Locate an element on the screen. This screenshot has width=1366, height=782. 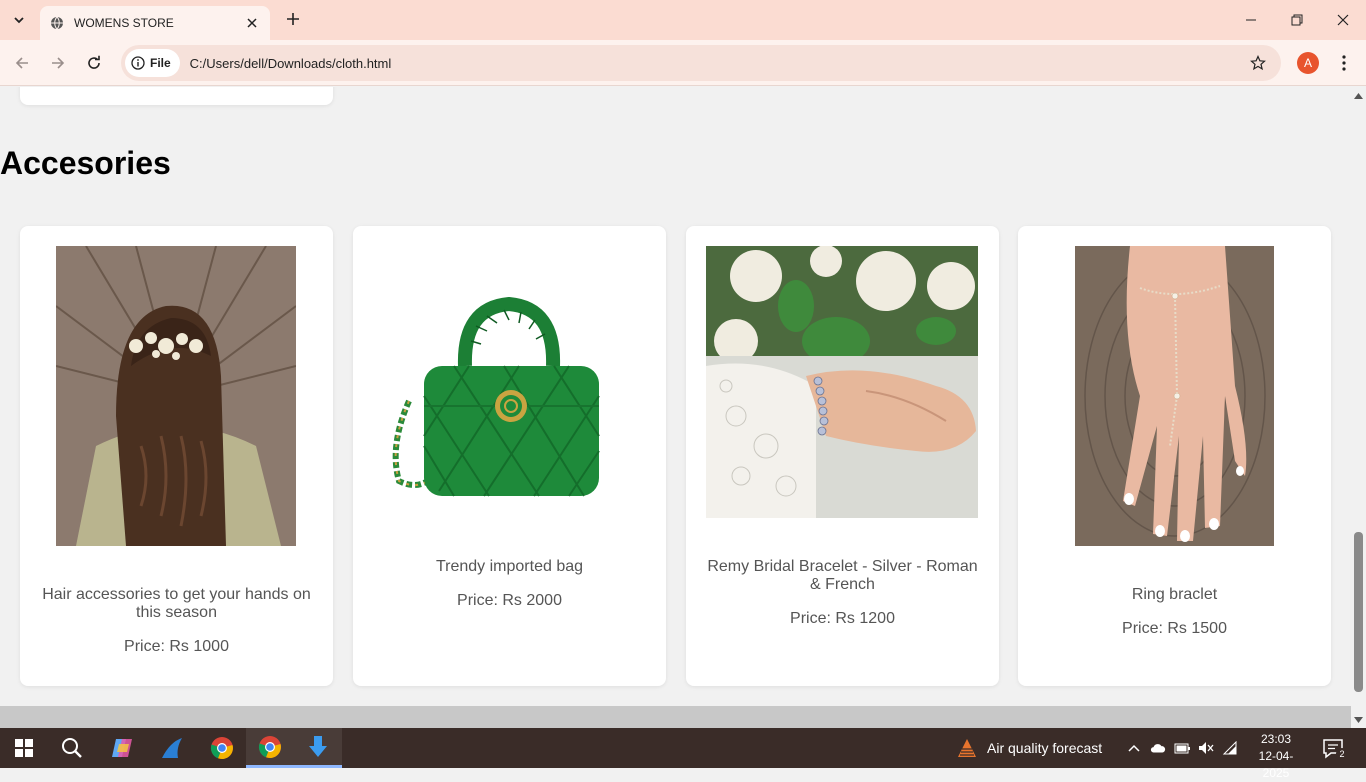
wifi-icon is located at coordinates (1229, 748).